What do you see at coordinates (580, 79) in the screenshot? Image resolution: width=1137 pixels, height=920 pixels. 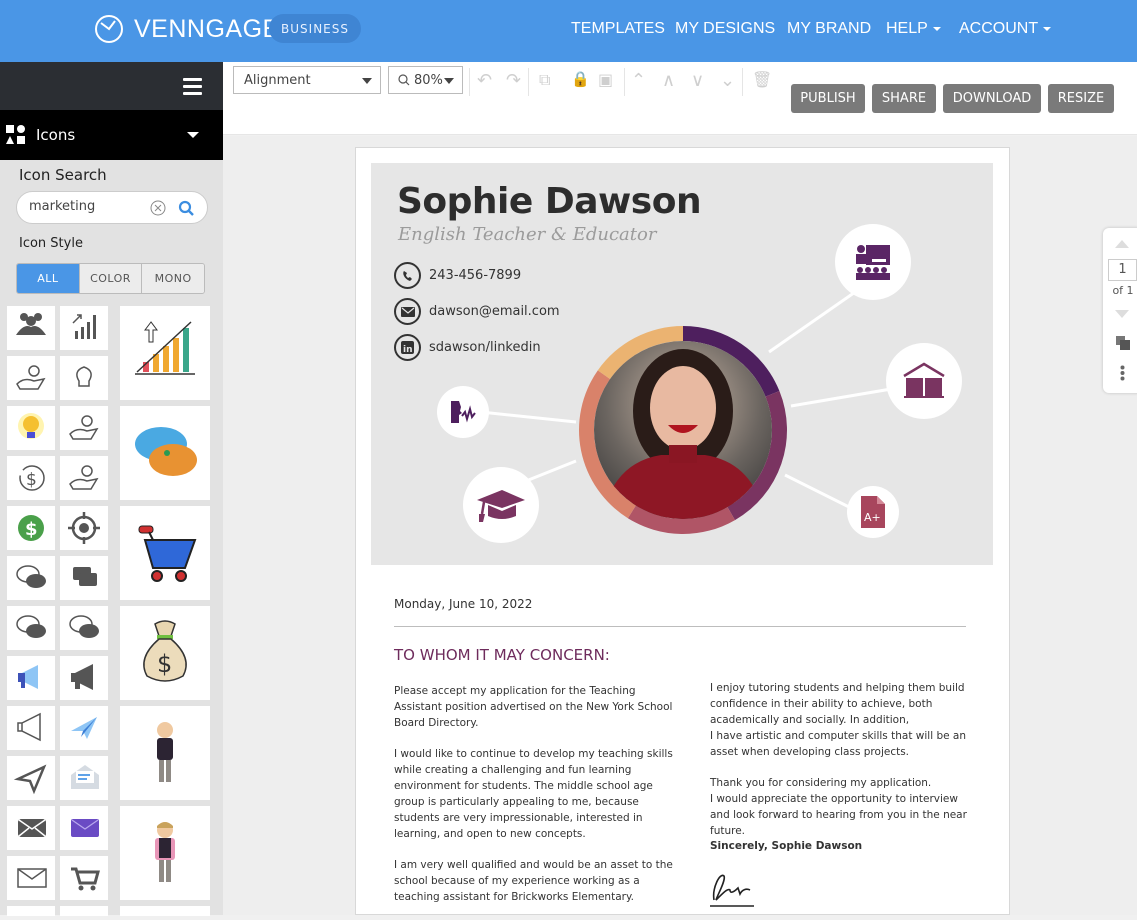 I see `lock-icon: 🔒` at bounding box center [580, 79].